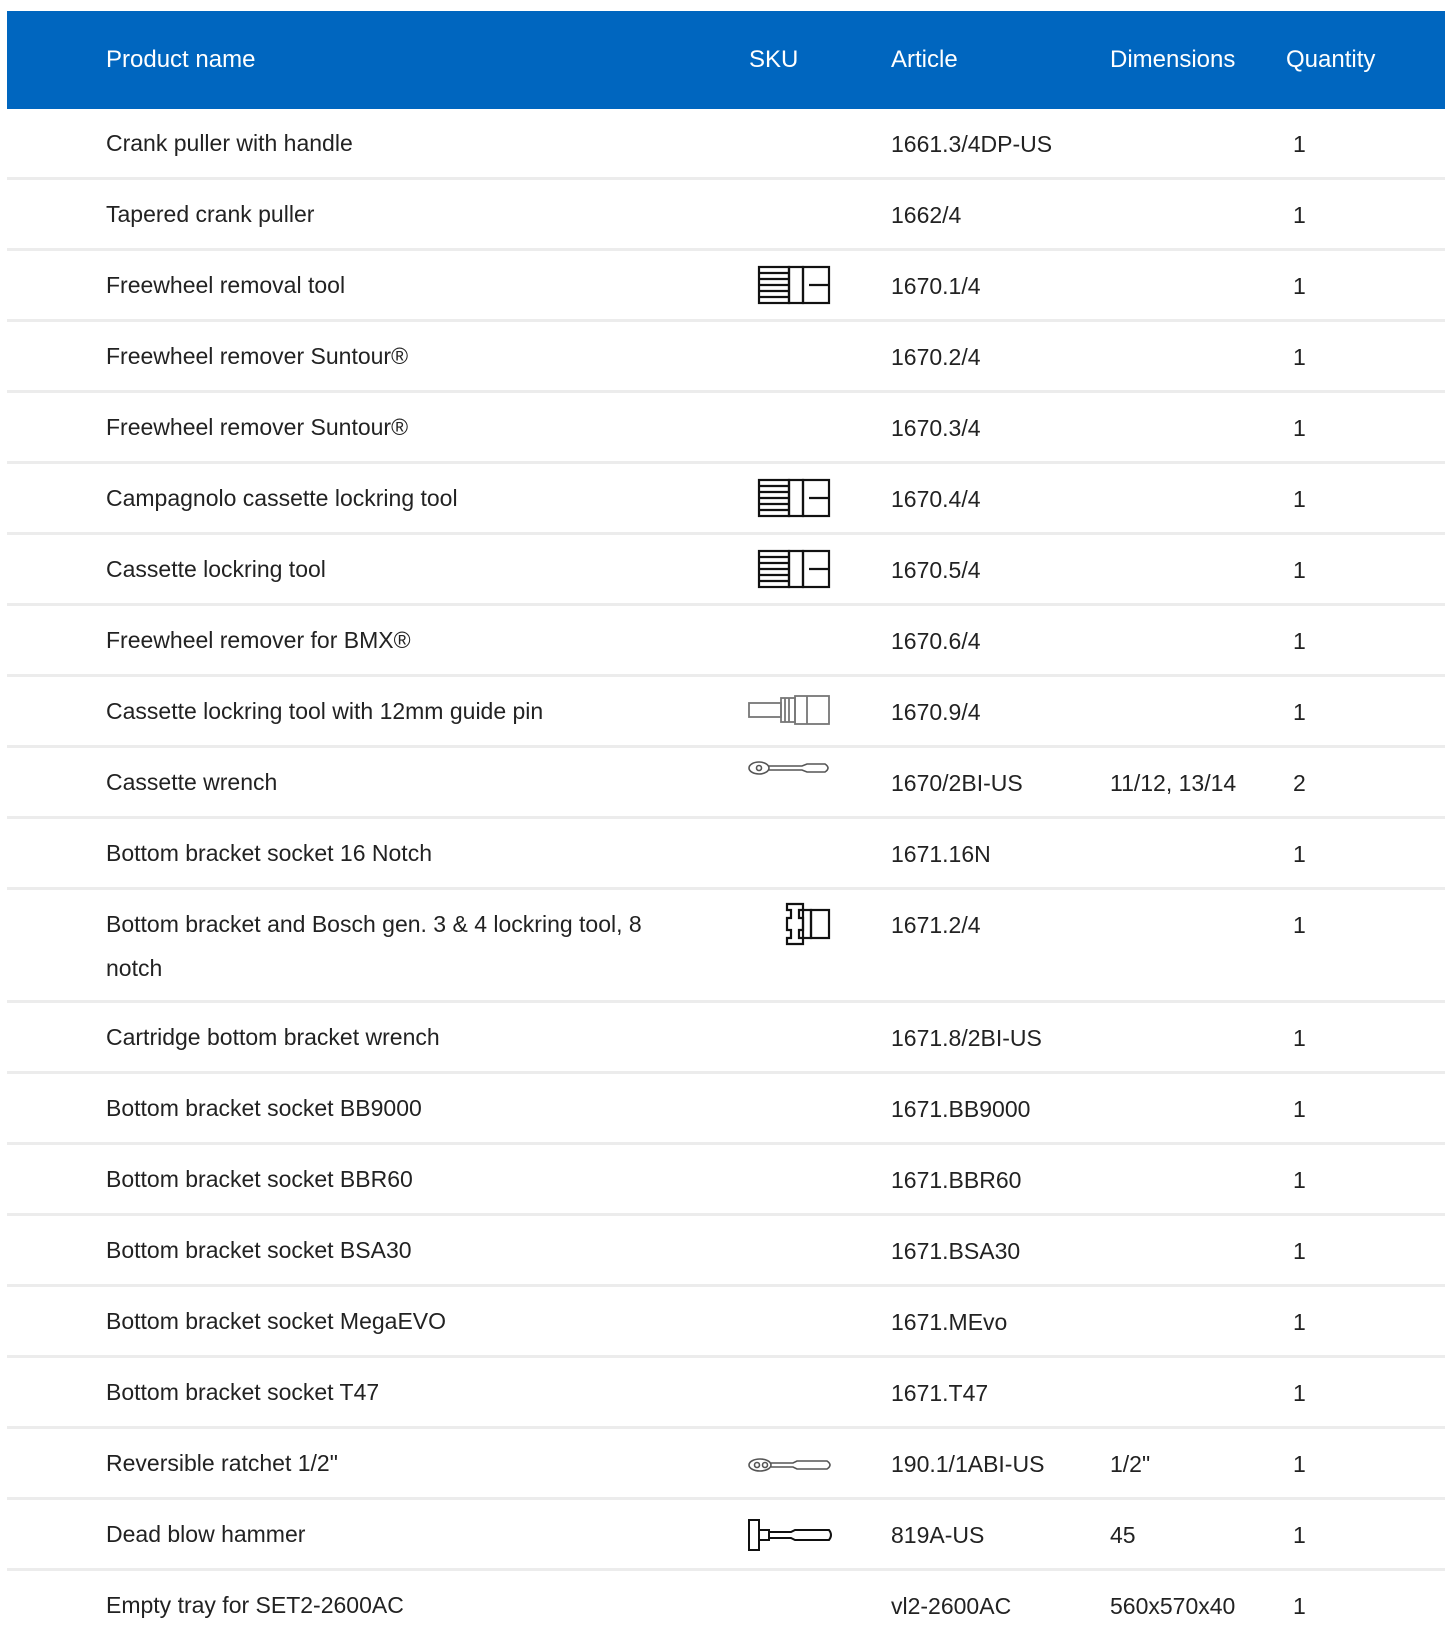 Image resolution: width=1452 pixels, height=1639 pixels. I want to click on article-cell: 1670.6/4, so click(936, 641).